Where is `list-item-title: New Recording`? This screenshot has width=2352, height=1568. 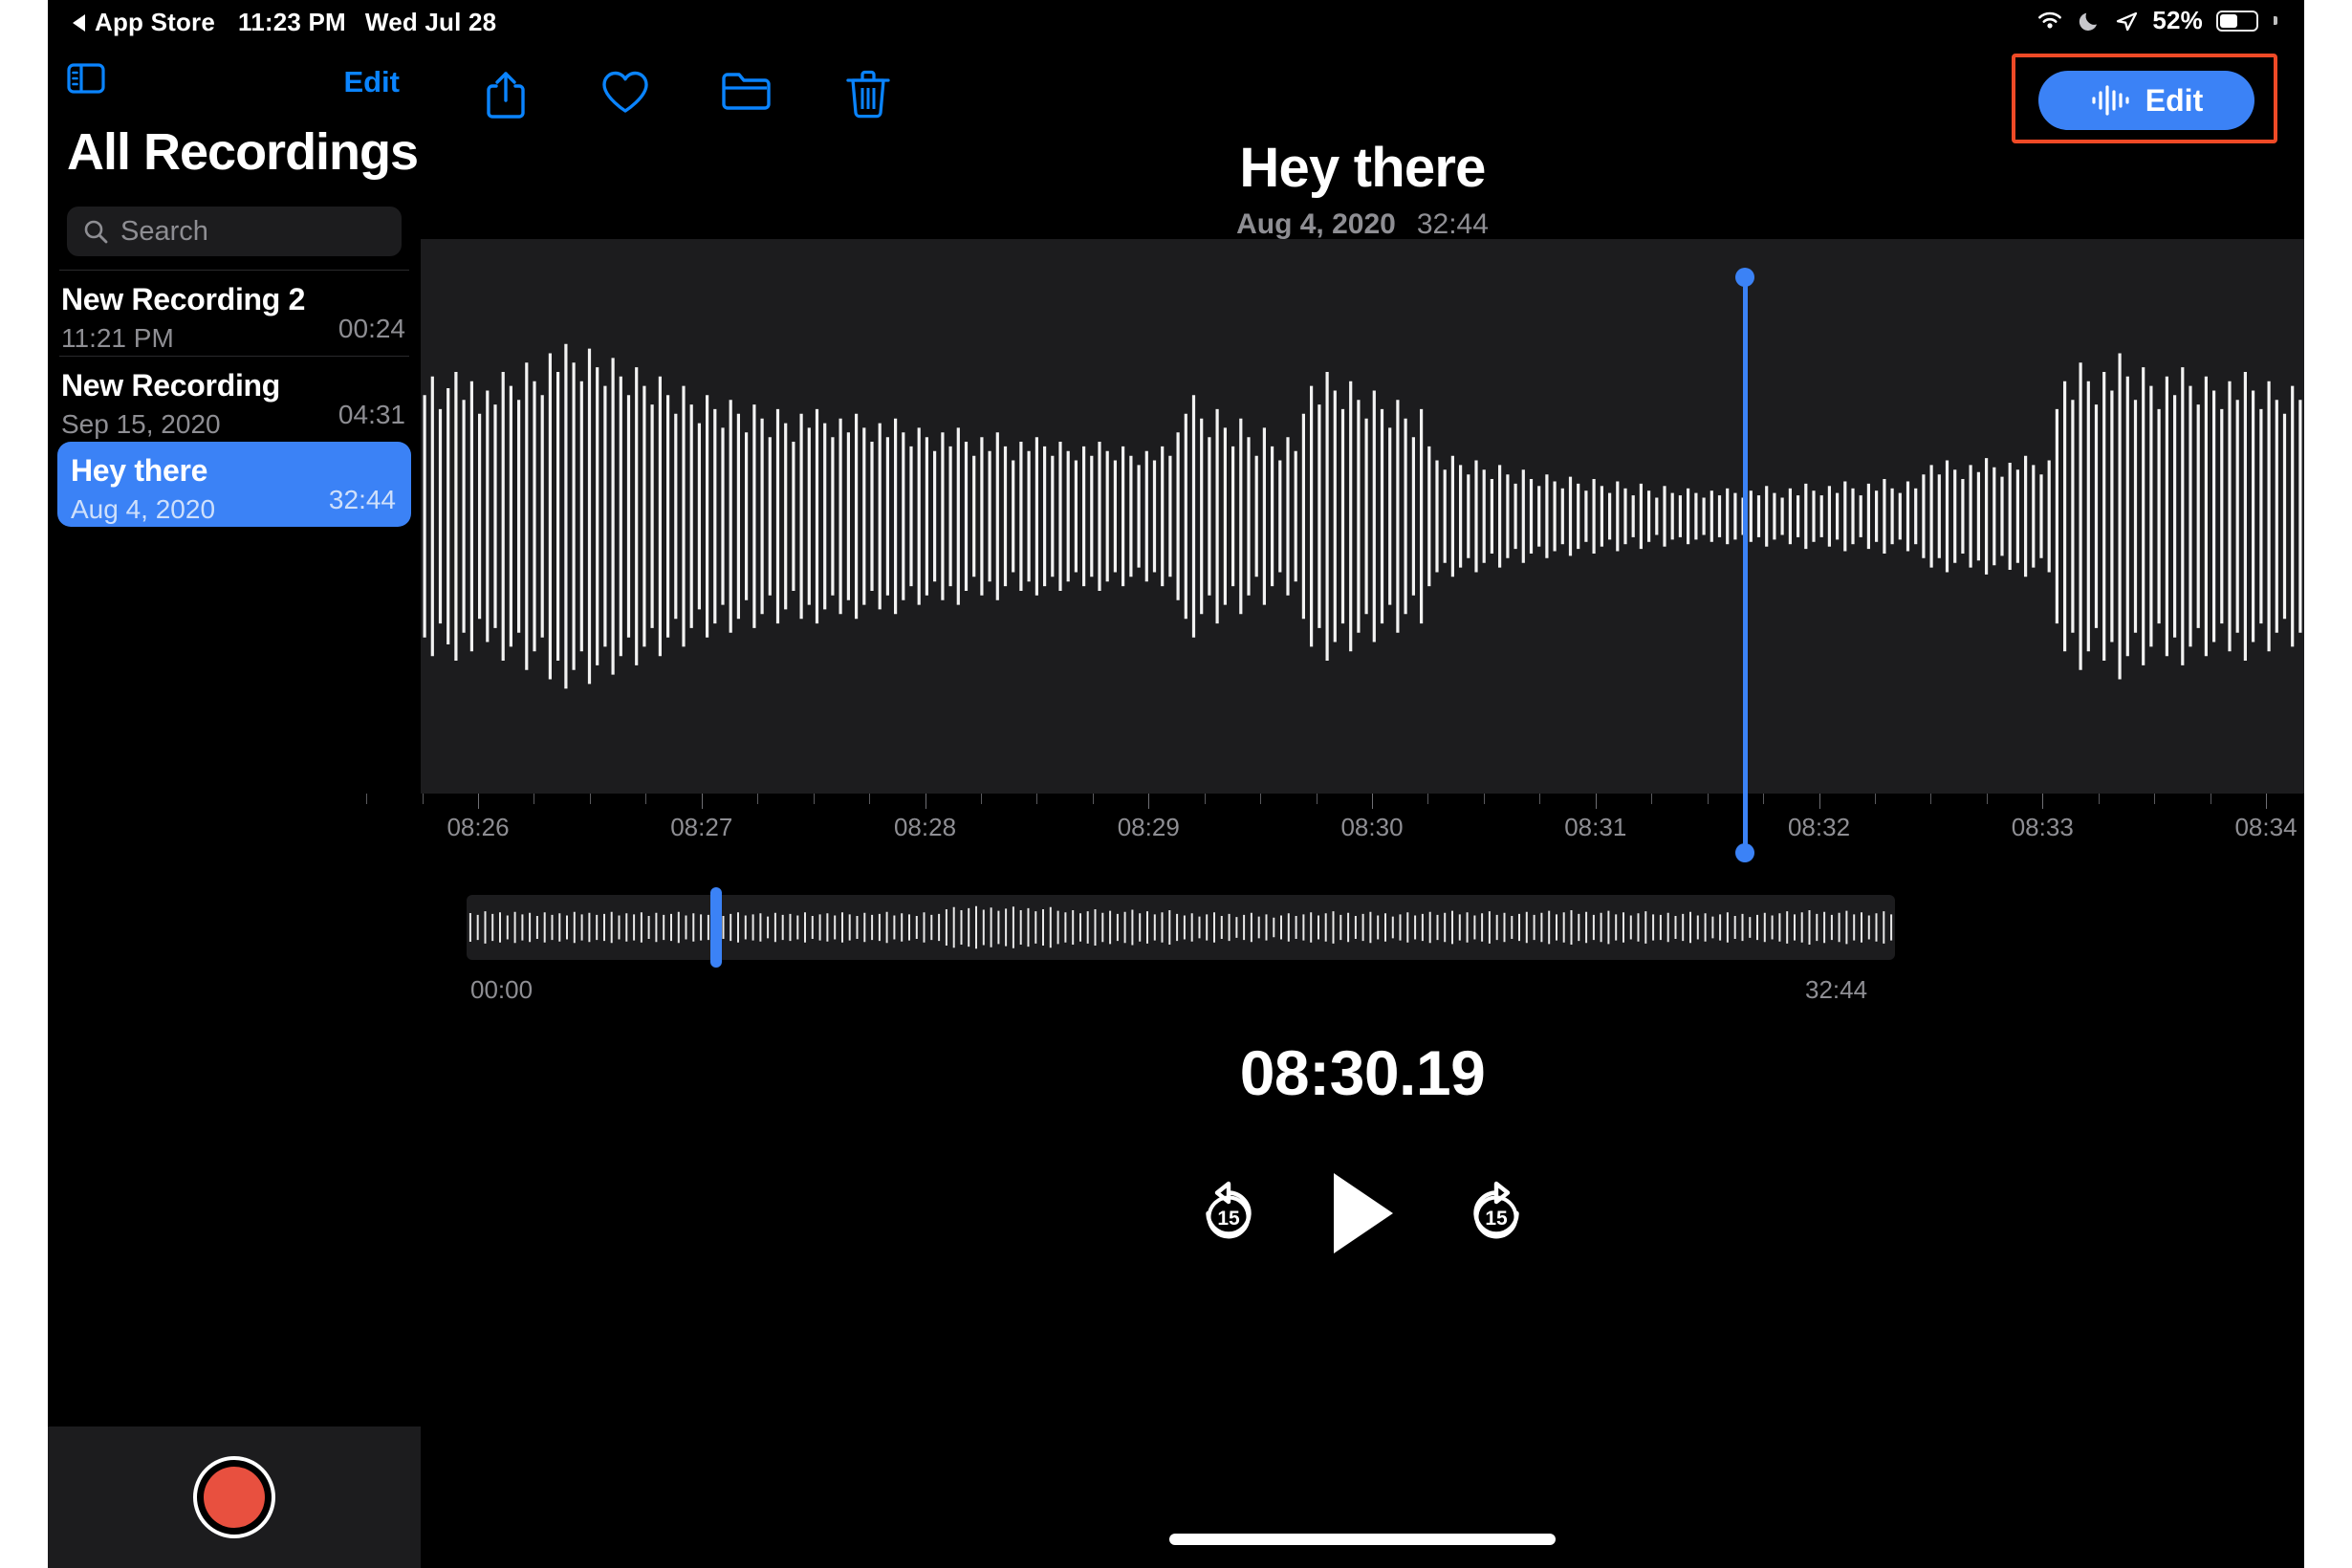 list-item-title: New Recording is located at coordinates (171, 385).